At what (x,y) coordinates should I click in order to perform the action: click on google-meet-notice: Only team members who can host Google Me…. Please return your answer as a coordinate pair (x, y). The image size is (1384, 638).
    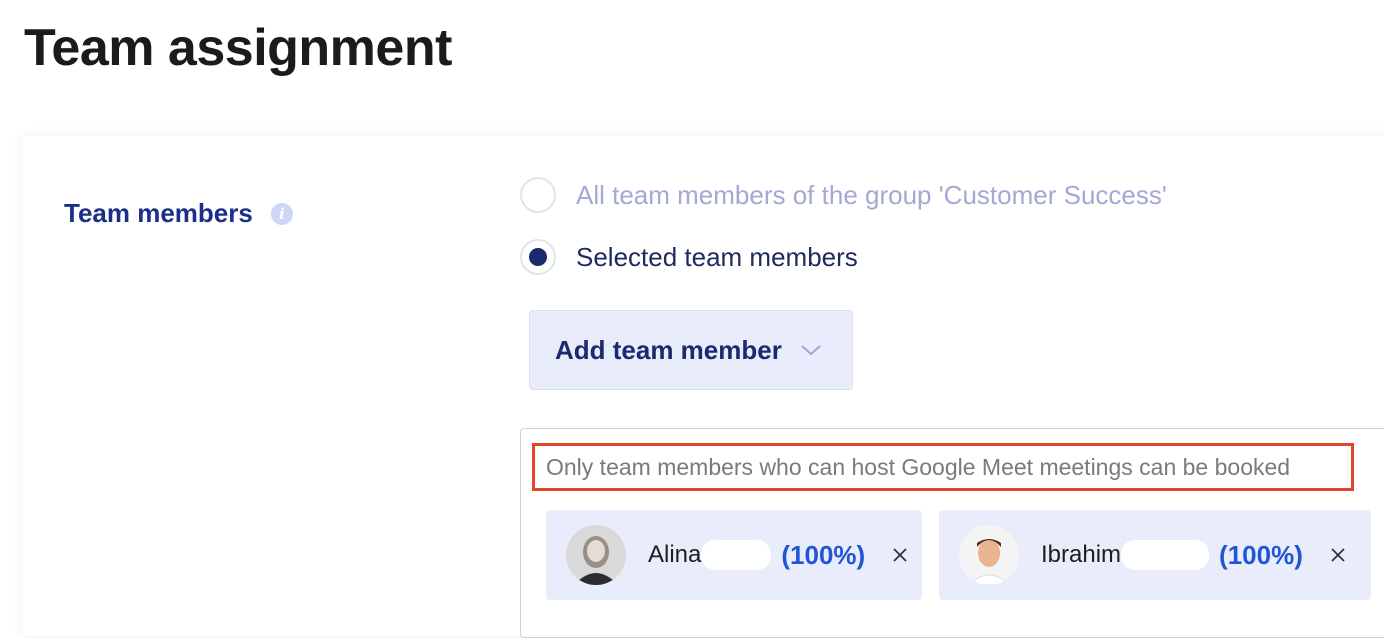
    Looking at the image, I should click on (943, 467).